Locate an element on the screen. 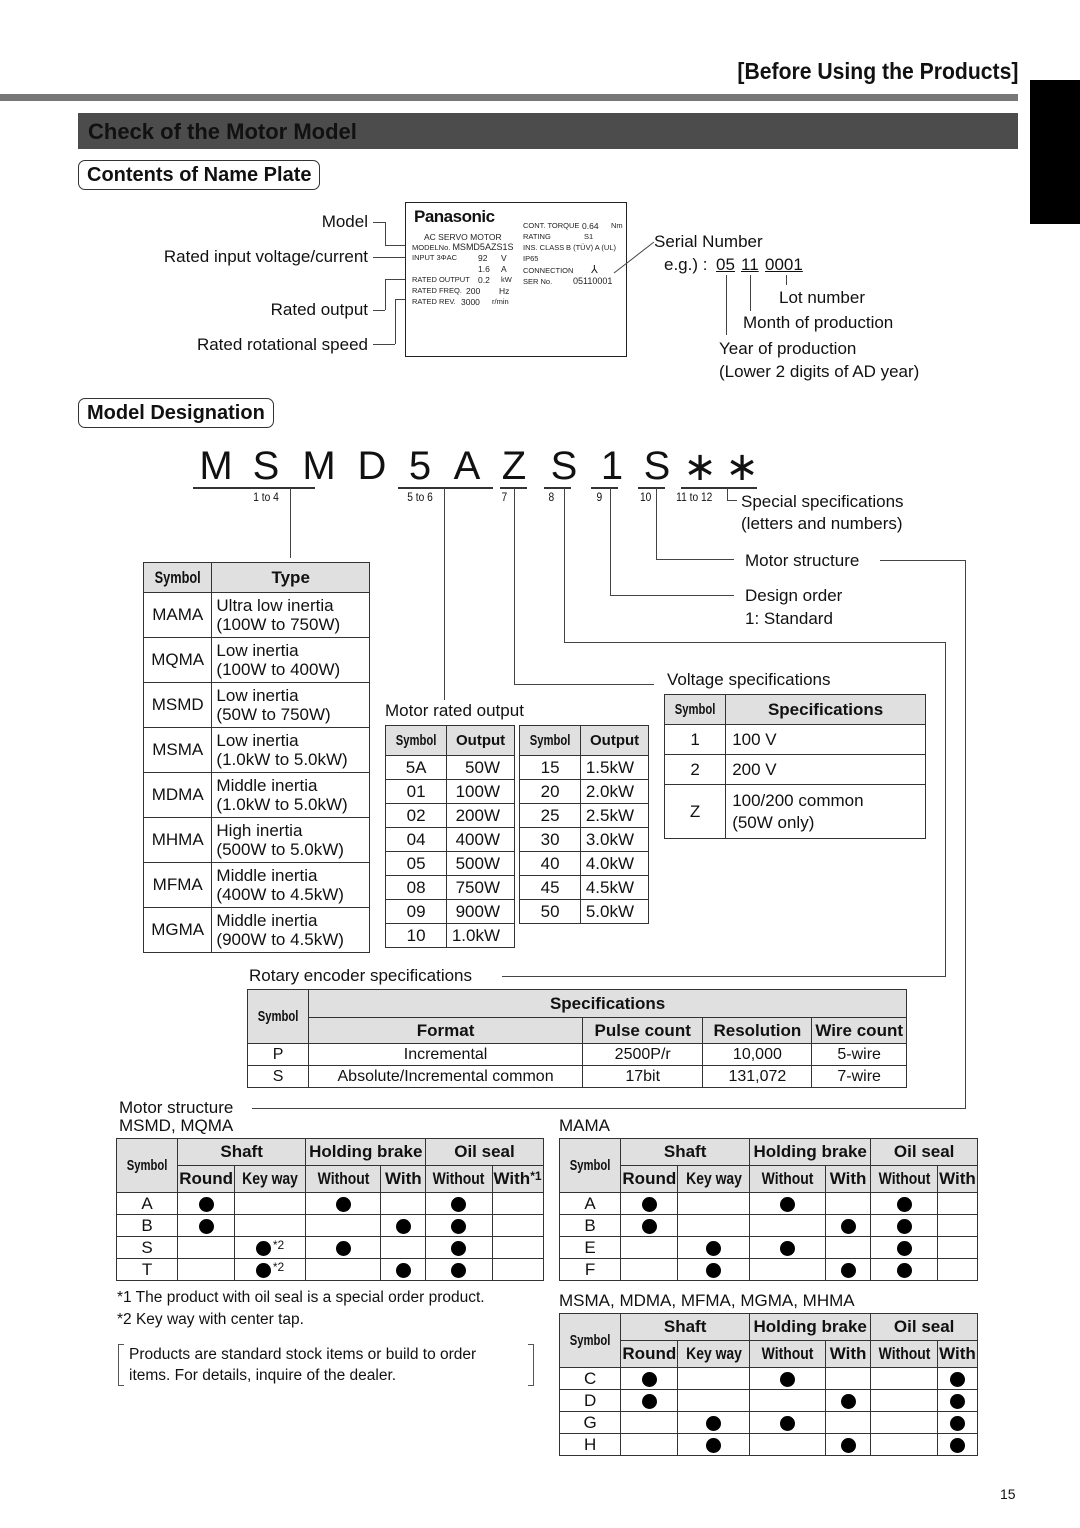  encoder-cell: Absolute/Incremental common is located at coordinates (445, 1076).